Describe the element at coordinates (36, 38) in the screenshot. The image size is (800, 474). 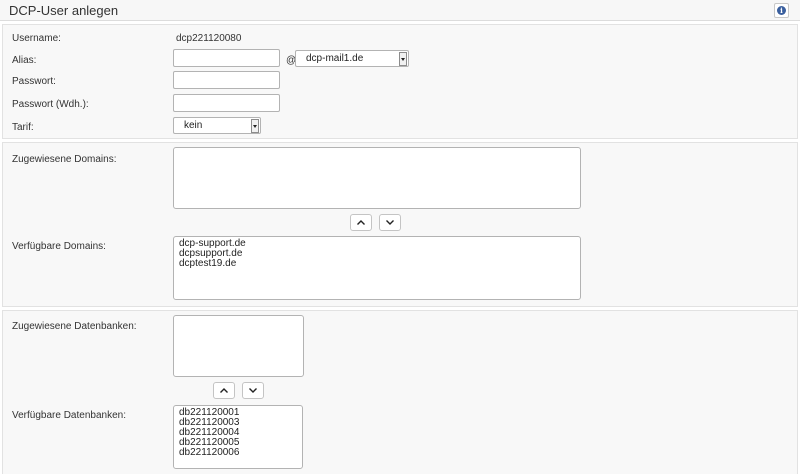
I see `username-label: Username:` at that location.